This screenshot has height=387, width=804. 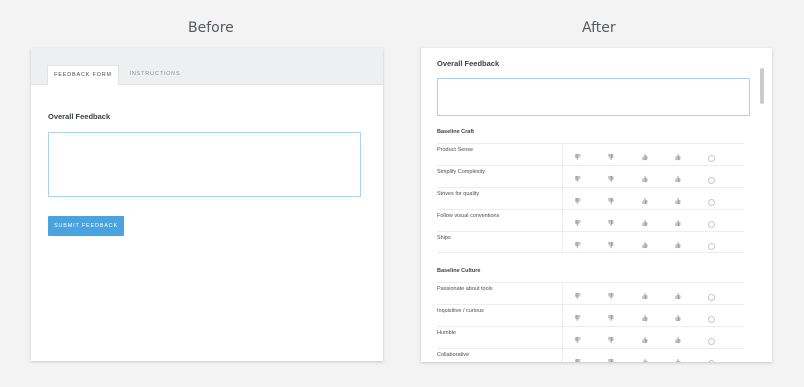 I want to click on rating-row-label: Passionate about tools, so click(x=465, y=289).